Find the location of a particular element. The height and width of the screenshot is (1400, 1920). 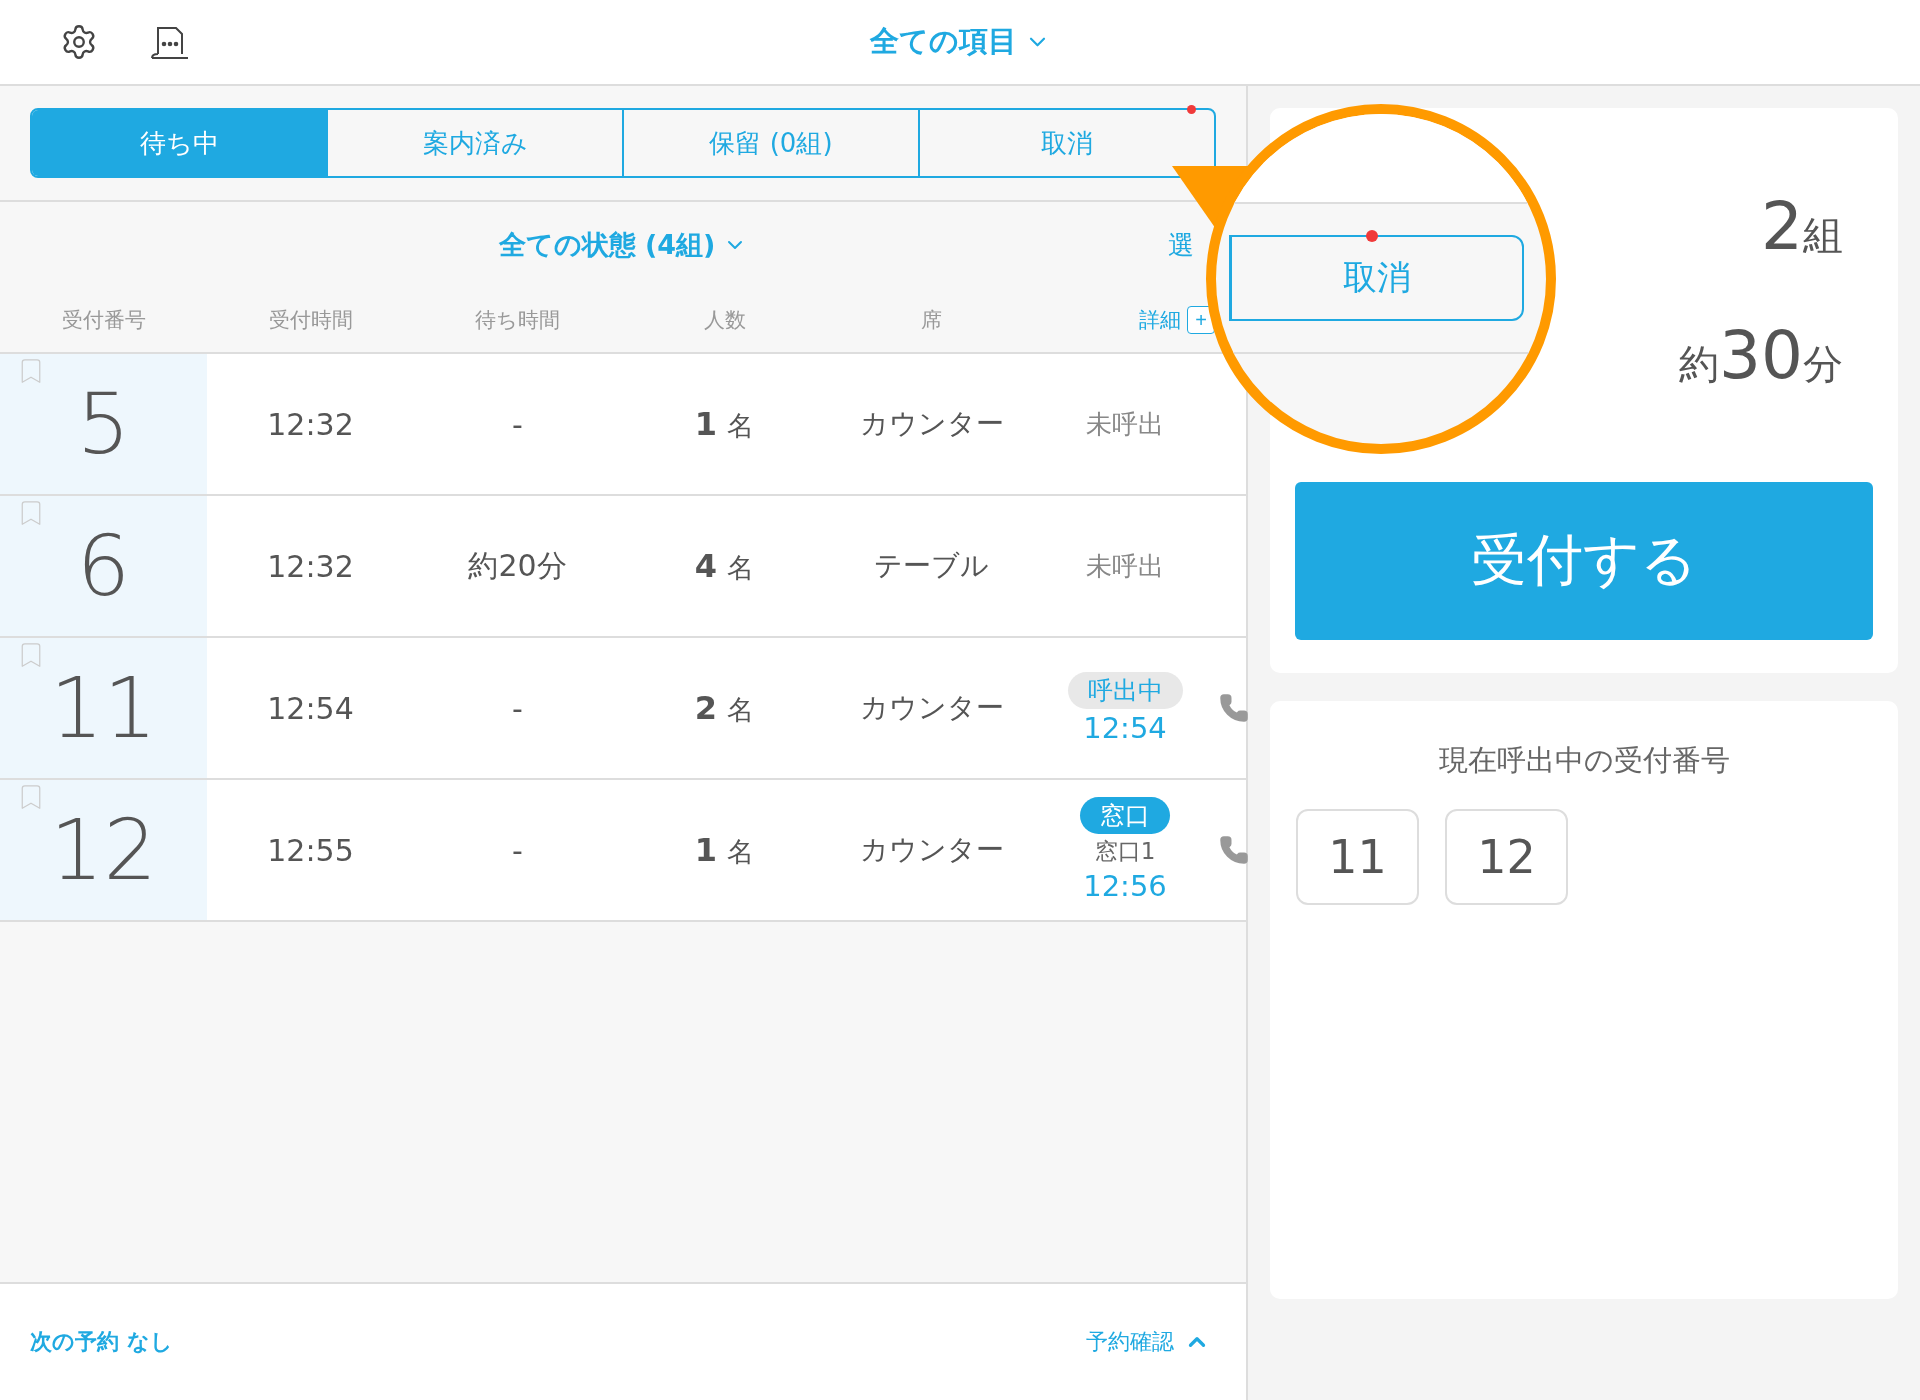

status-badge: 呼出中 is located at coordinates (1125, 690).